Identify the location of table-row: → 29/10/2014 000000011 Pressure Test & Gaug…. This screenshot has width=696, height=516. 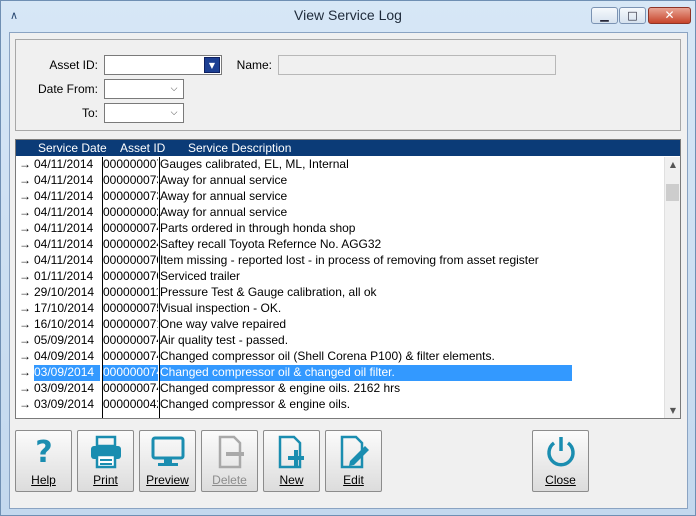
(341, 293).